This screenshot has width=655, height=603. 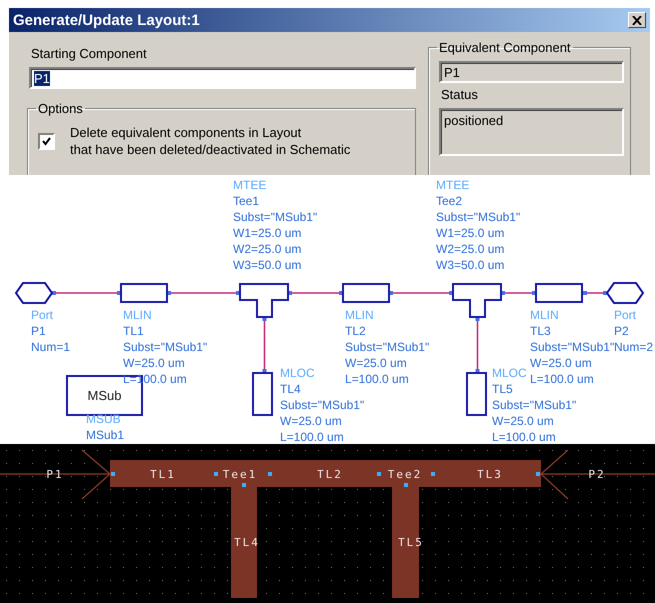 What do you see at coordinates (355, 331) in the screenshot?
I see `component-label: TL2` at bounding box center [355, 331].